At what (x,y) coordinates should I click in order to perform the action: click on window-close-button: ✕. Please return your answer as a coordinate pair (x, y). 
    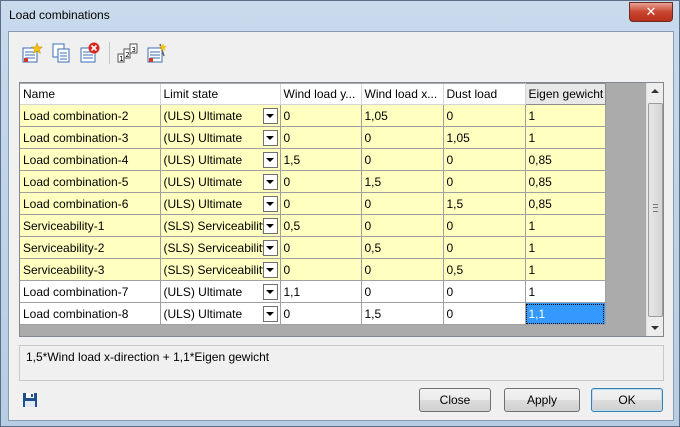
    Looking at the image, I should click on (651, 12).